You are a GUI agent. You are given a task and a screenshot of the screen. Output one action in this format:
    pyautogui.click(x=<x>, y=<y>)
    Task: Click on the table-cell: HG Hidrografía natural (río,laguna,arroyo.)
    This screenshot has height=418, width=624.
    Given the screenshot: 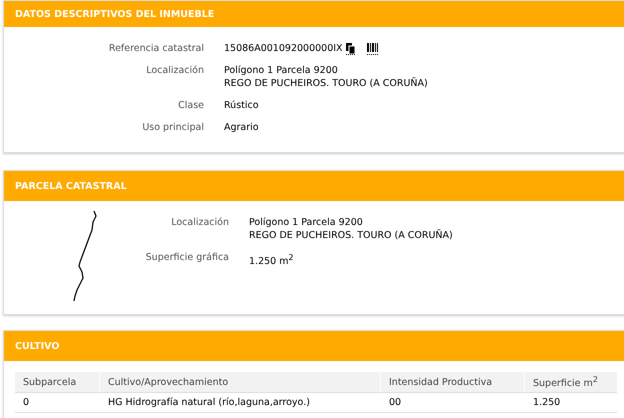 What is the action you would take?
    pyautogui.click(x=239, y=403)
    